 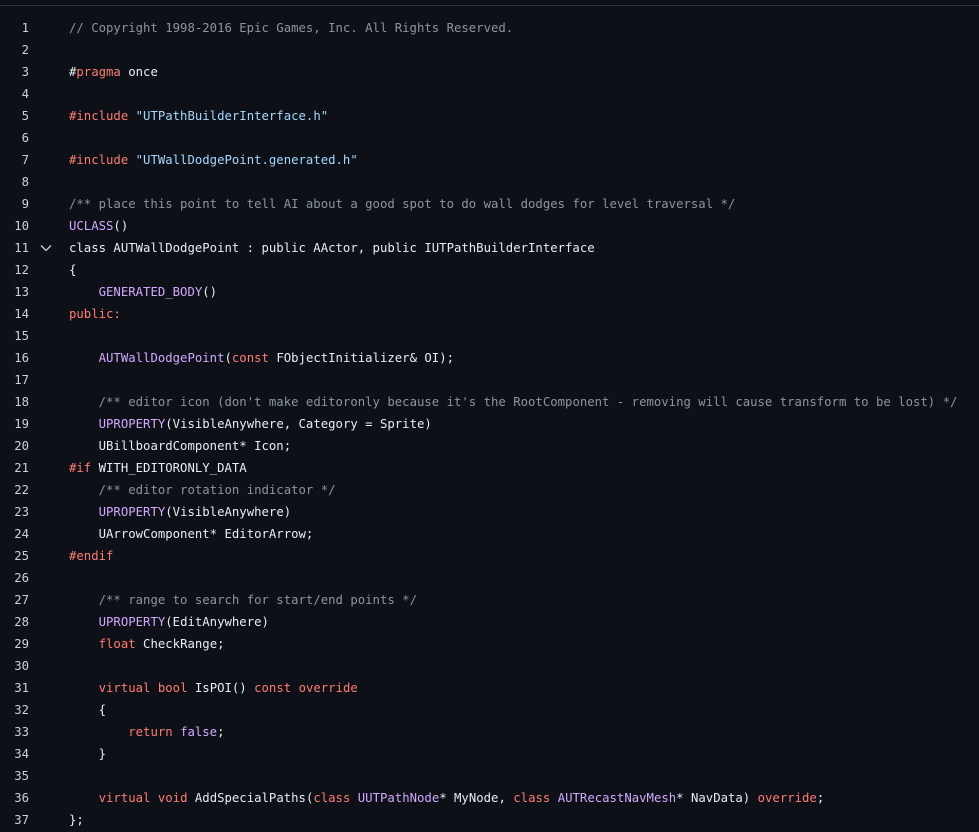 What do you see at coordinates (25, 182) in the screenshot?
I see `line-number: 8` at bounding box center [25, 182].